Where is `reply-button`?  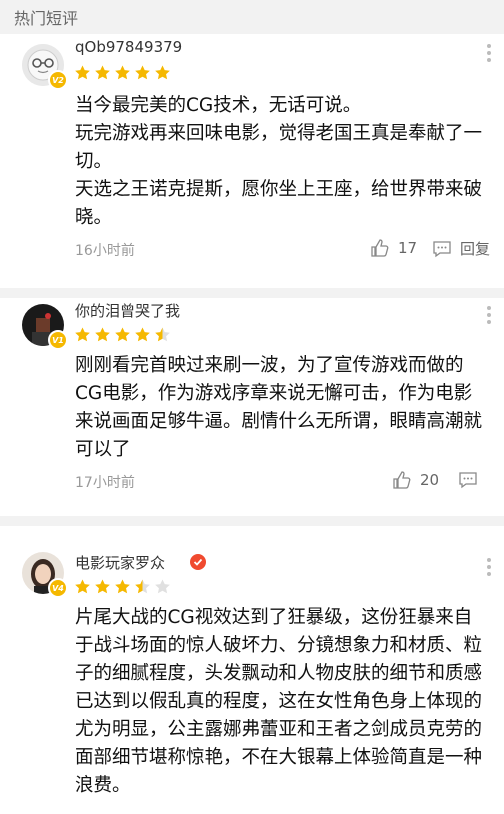
reply-button is located at coordinates (468, 480).